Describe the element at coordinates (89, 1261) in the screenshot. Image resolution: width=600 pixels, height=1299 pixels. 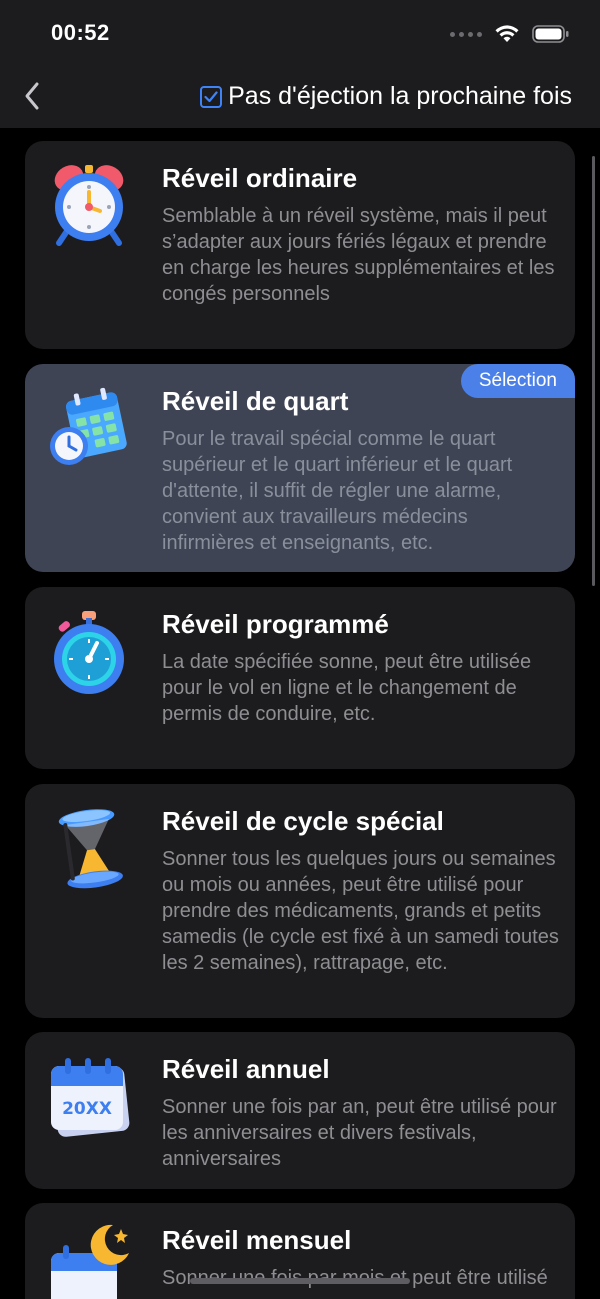
I see `calendar-moon-icon` at that location.